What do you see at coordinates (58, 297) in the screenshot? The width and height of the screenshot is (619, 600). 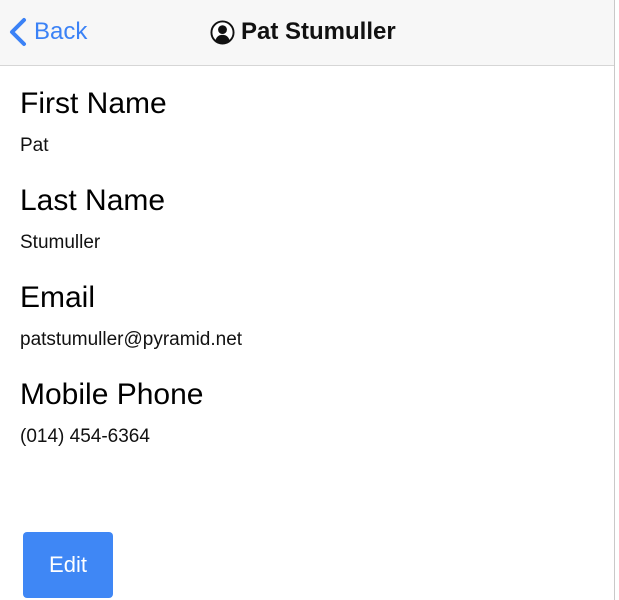 I see `email-label: Email` at bounding box center [58, 297].